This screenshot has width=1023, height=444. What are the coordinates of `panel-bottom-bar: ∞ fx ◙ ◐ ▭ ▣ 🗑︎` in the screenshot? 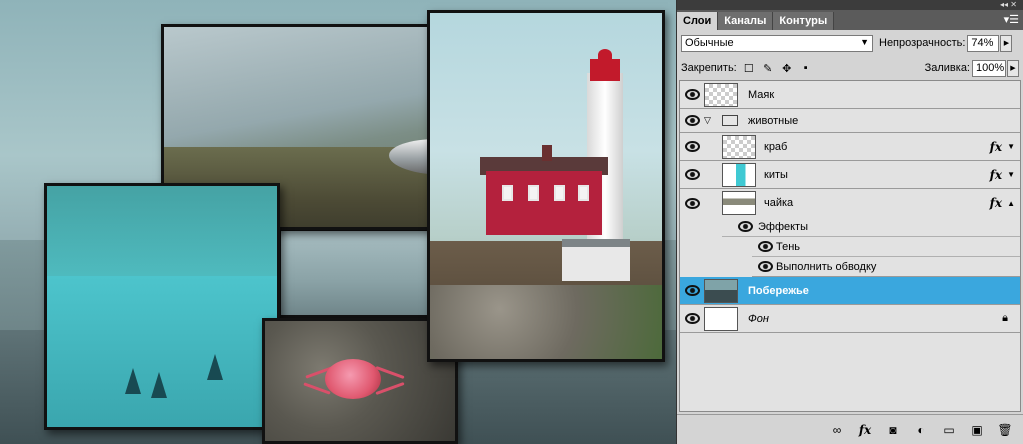 It's located at (850, 429).